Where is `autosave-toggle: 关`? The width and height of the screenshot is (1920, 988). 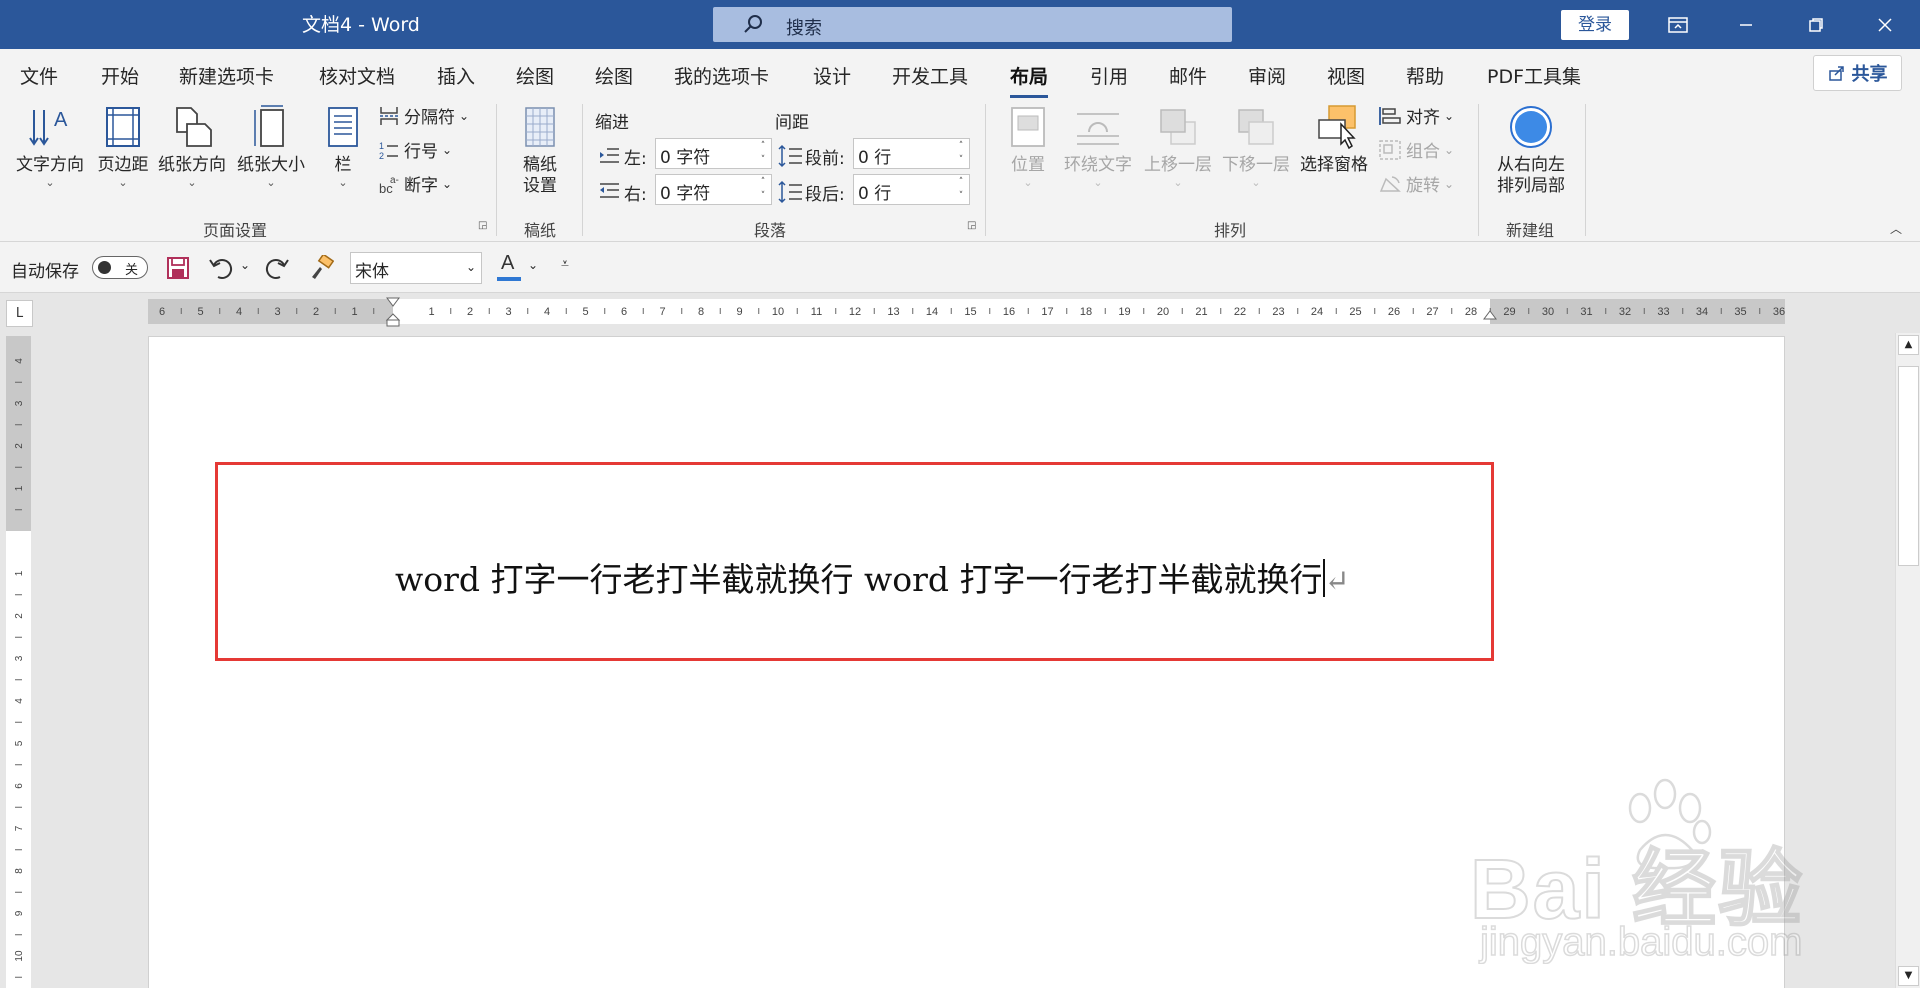 autosave-toggle: 关 is located at coordinates (120, 267).